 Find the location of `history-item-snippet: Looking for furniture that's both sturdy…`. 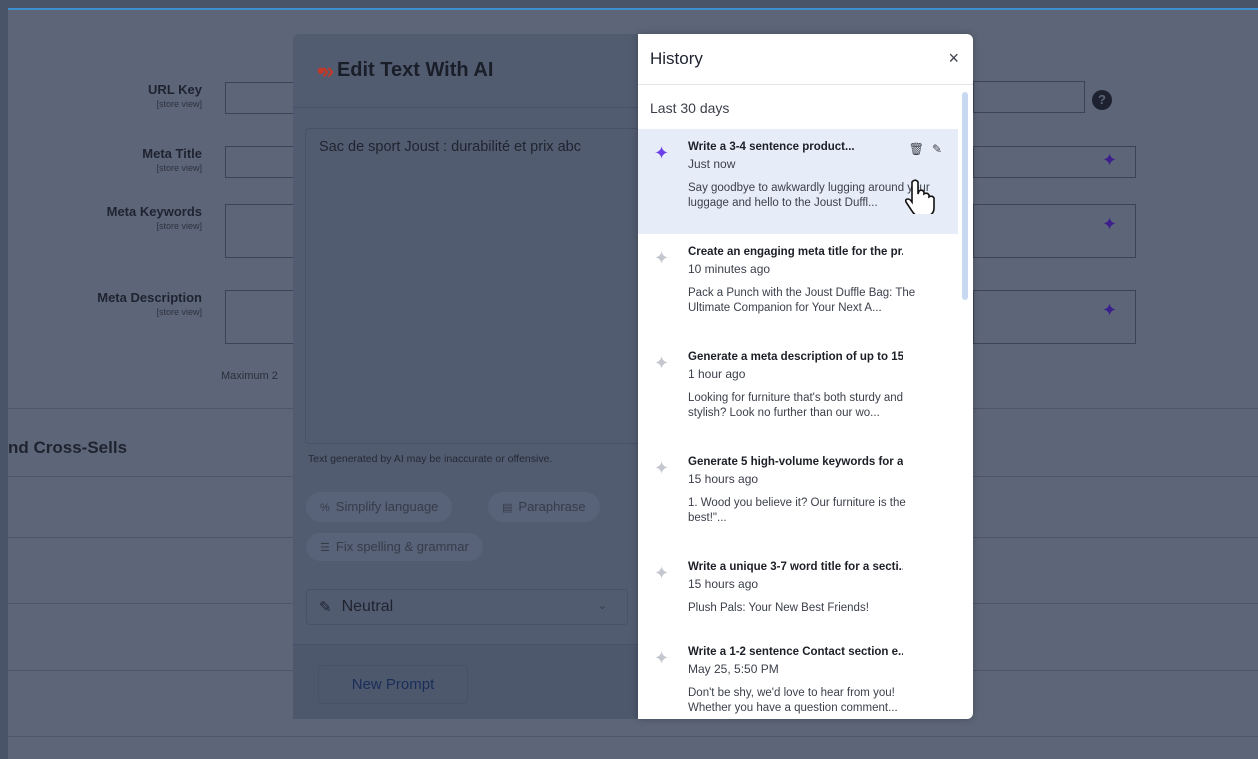

history-item-snippet: Looking for furniture that's both sturdy… is located at coordinates (796, 405).